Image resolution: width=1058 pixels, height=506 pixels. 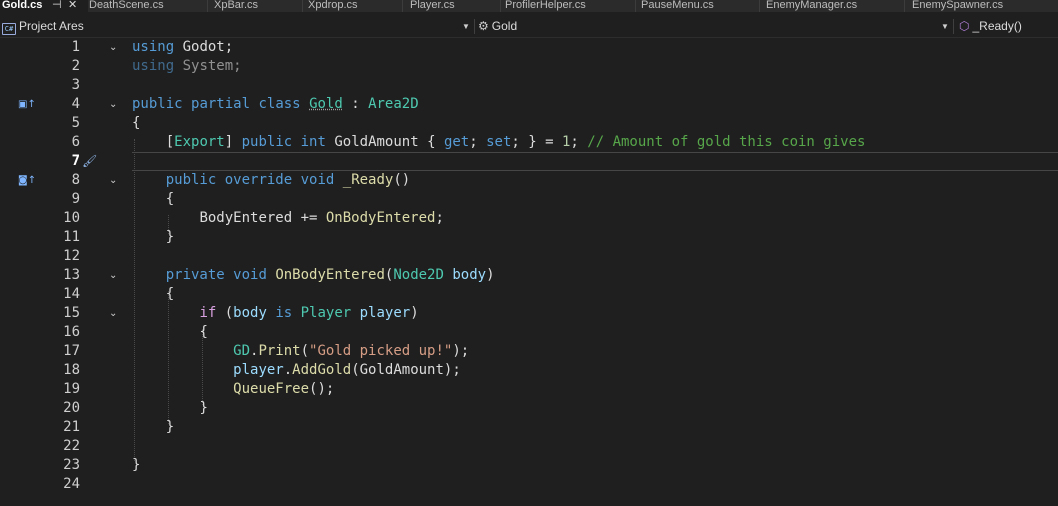 I want to click on line-number: 24, so click(x=71, y=484).